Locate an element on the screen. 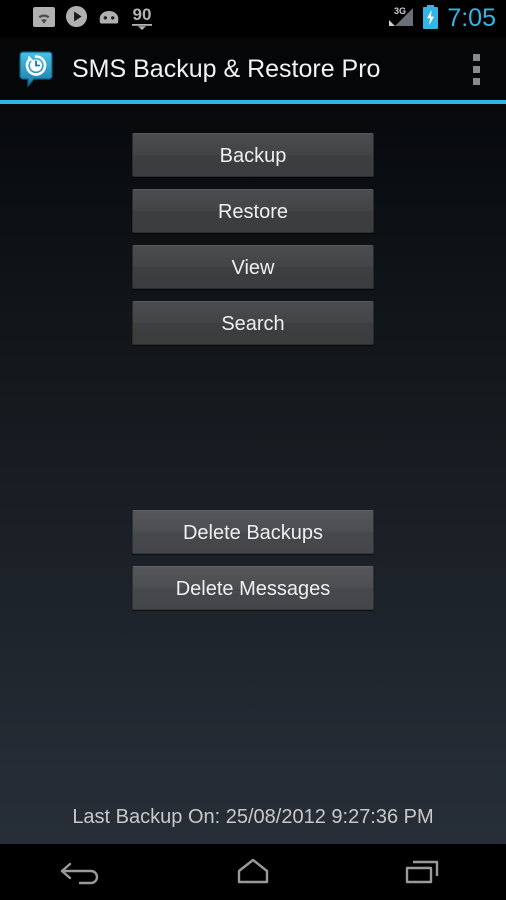 The image size is (506, 900). android-head-icon is located at coordinates (109, 19).